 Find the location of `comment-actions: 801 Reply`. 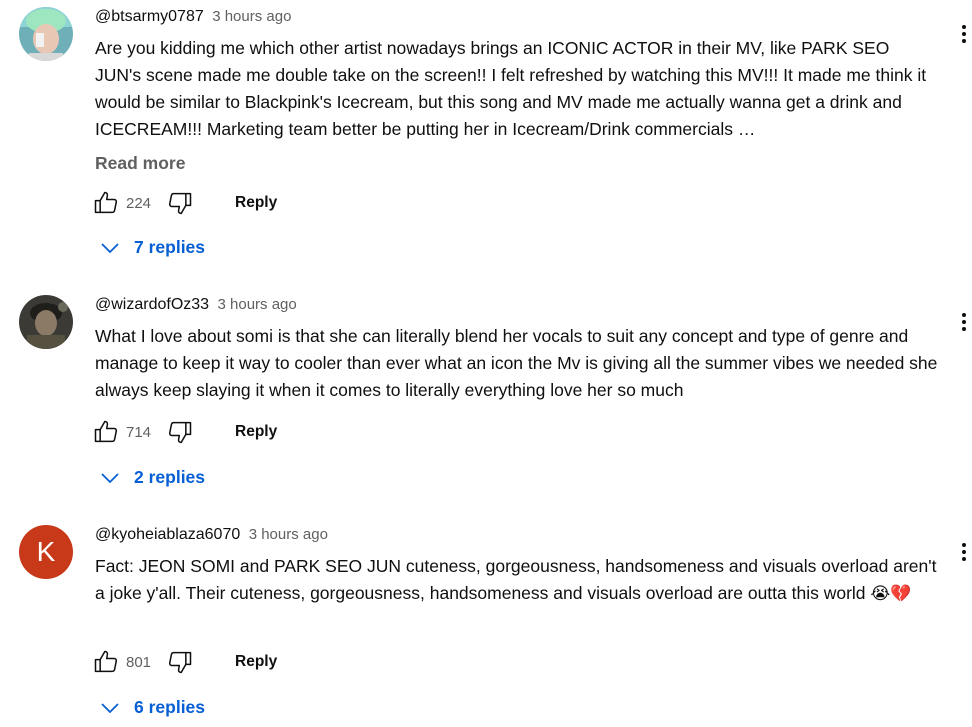

comment-actions: 801 Reply is located at coordinates (184, 662).